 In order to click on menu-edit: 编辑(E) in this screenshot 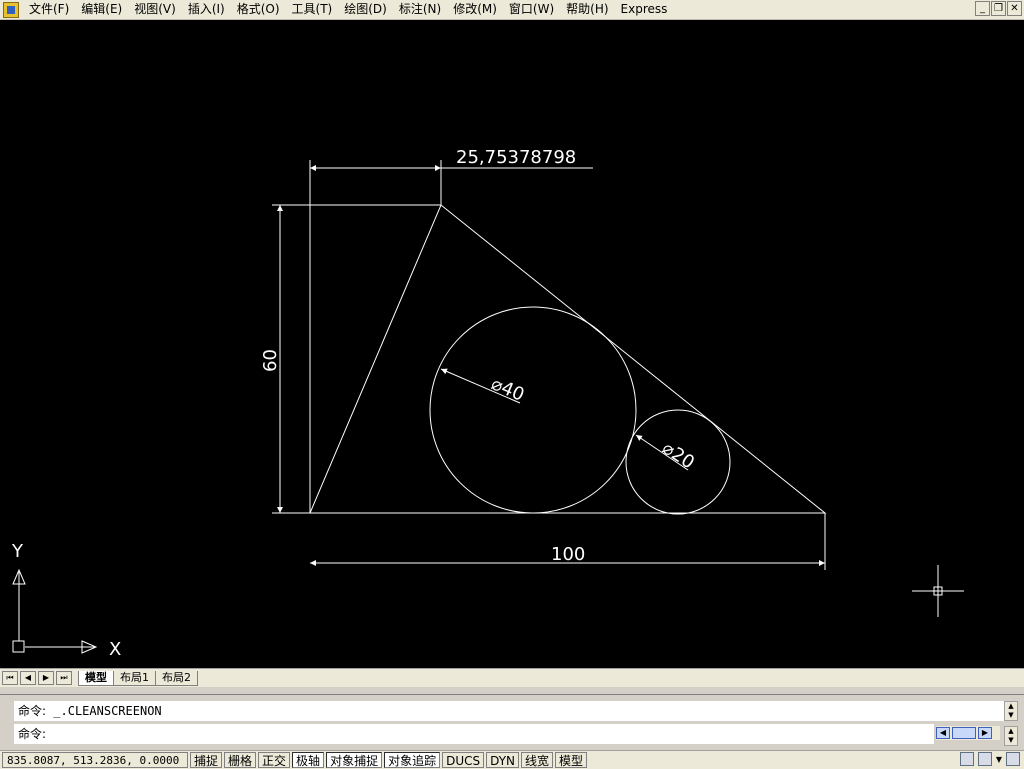, I will do `click(101, 9)`.